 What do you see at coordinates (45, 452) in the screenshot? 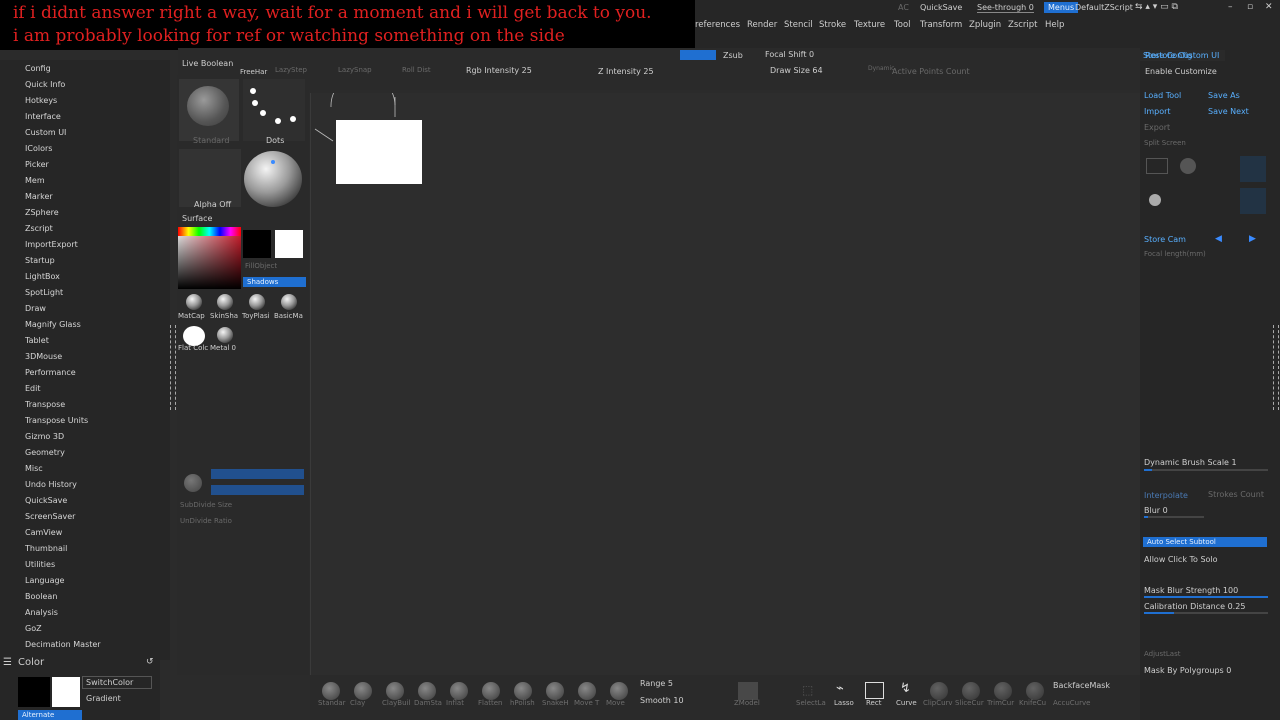
I see `zplugin-item-geometry: Geometry` at bounding box center [45, 452].